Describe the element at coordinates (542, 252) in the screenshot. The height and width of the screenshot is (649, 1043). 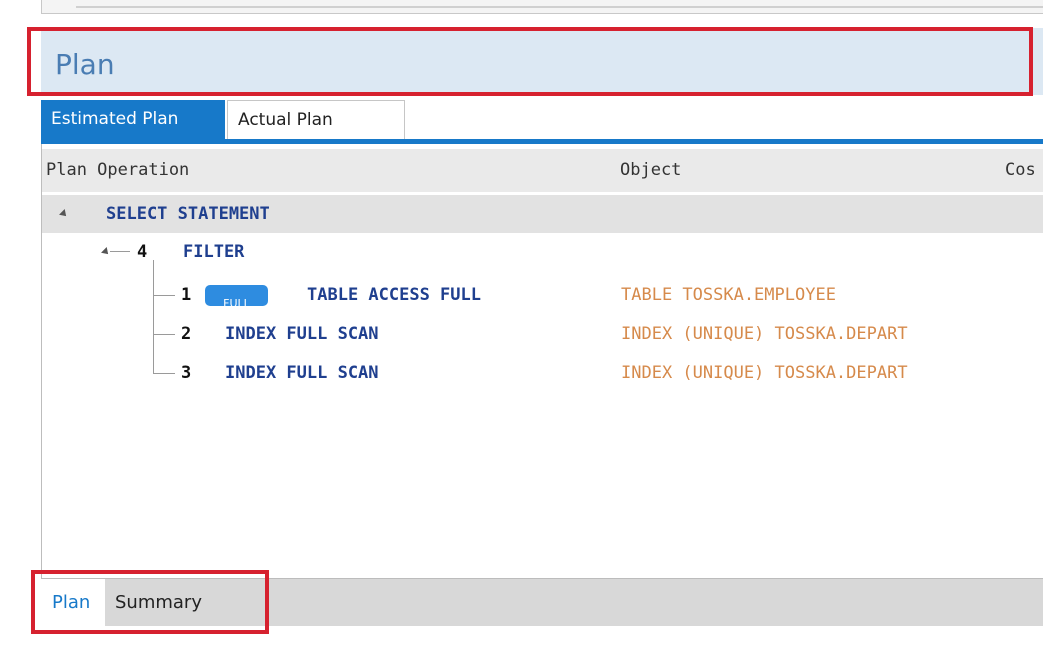
I see `table-row: 4 FILTER` at that location.